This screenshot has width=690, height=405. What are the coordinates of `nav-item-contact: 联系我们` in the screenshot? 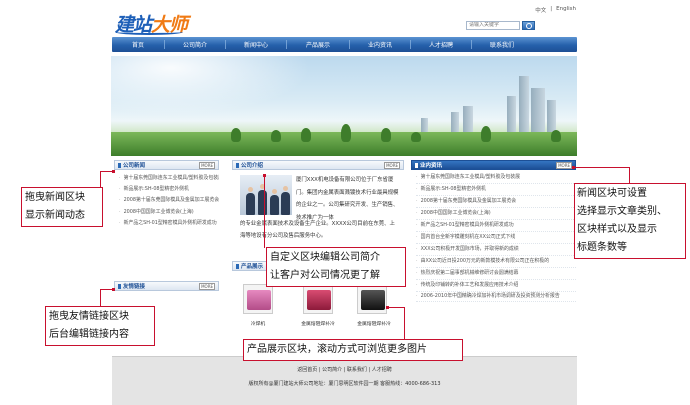 It's located at (502, 44).